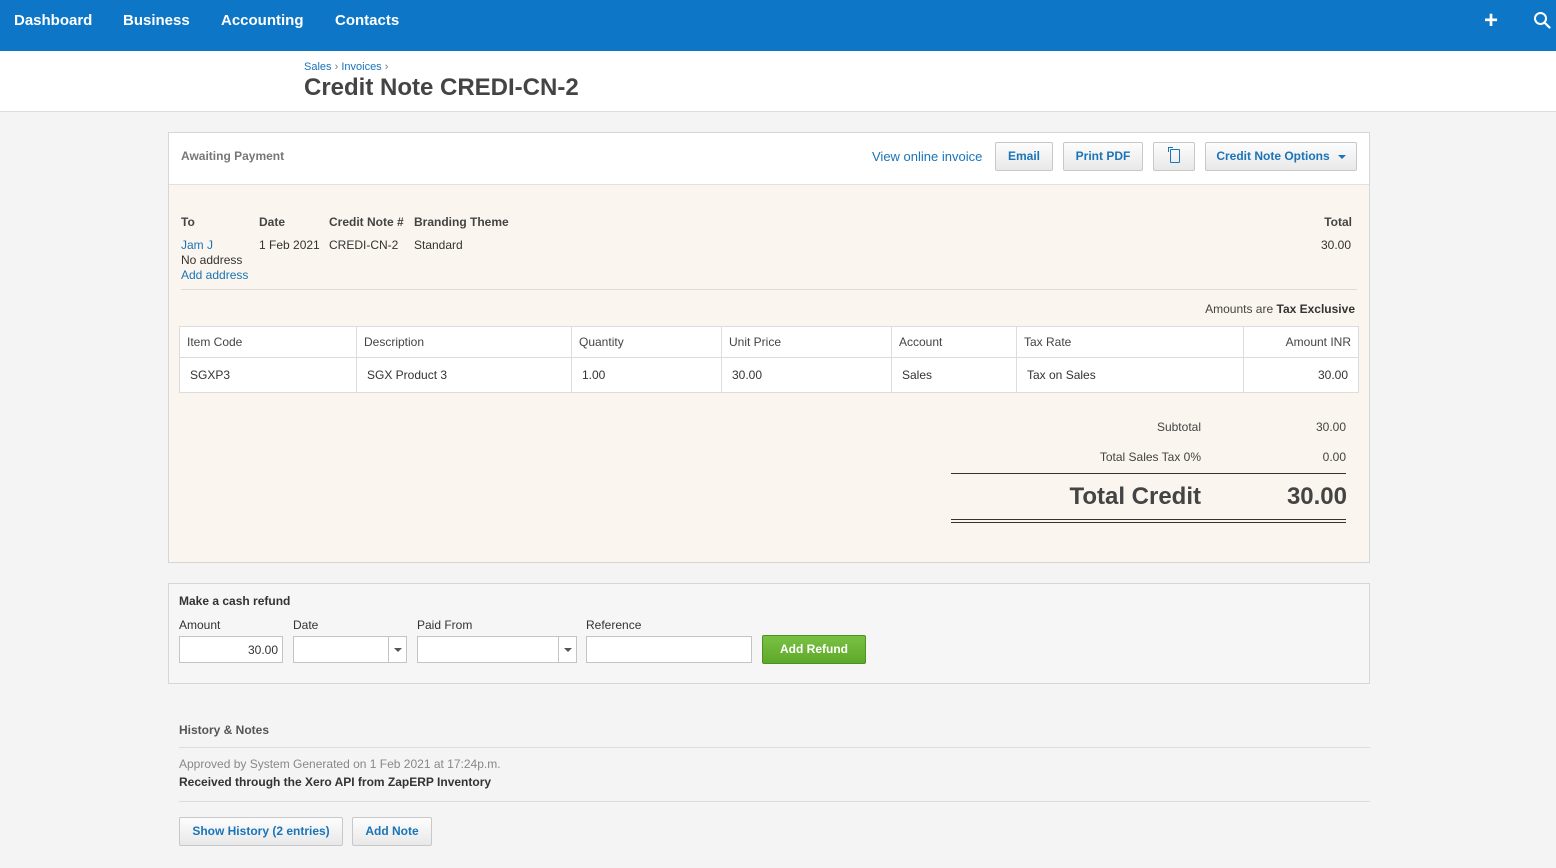  I want to click on add-note-button: Add Note, so click(392, 831).